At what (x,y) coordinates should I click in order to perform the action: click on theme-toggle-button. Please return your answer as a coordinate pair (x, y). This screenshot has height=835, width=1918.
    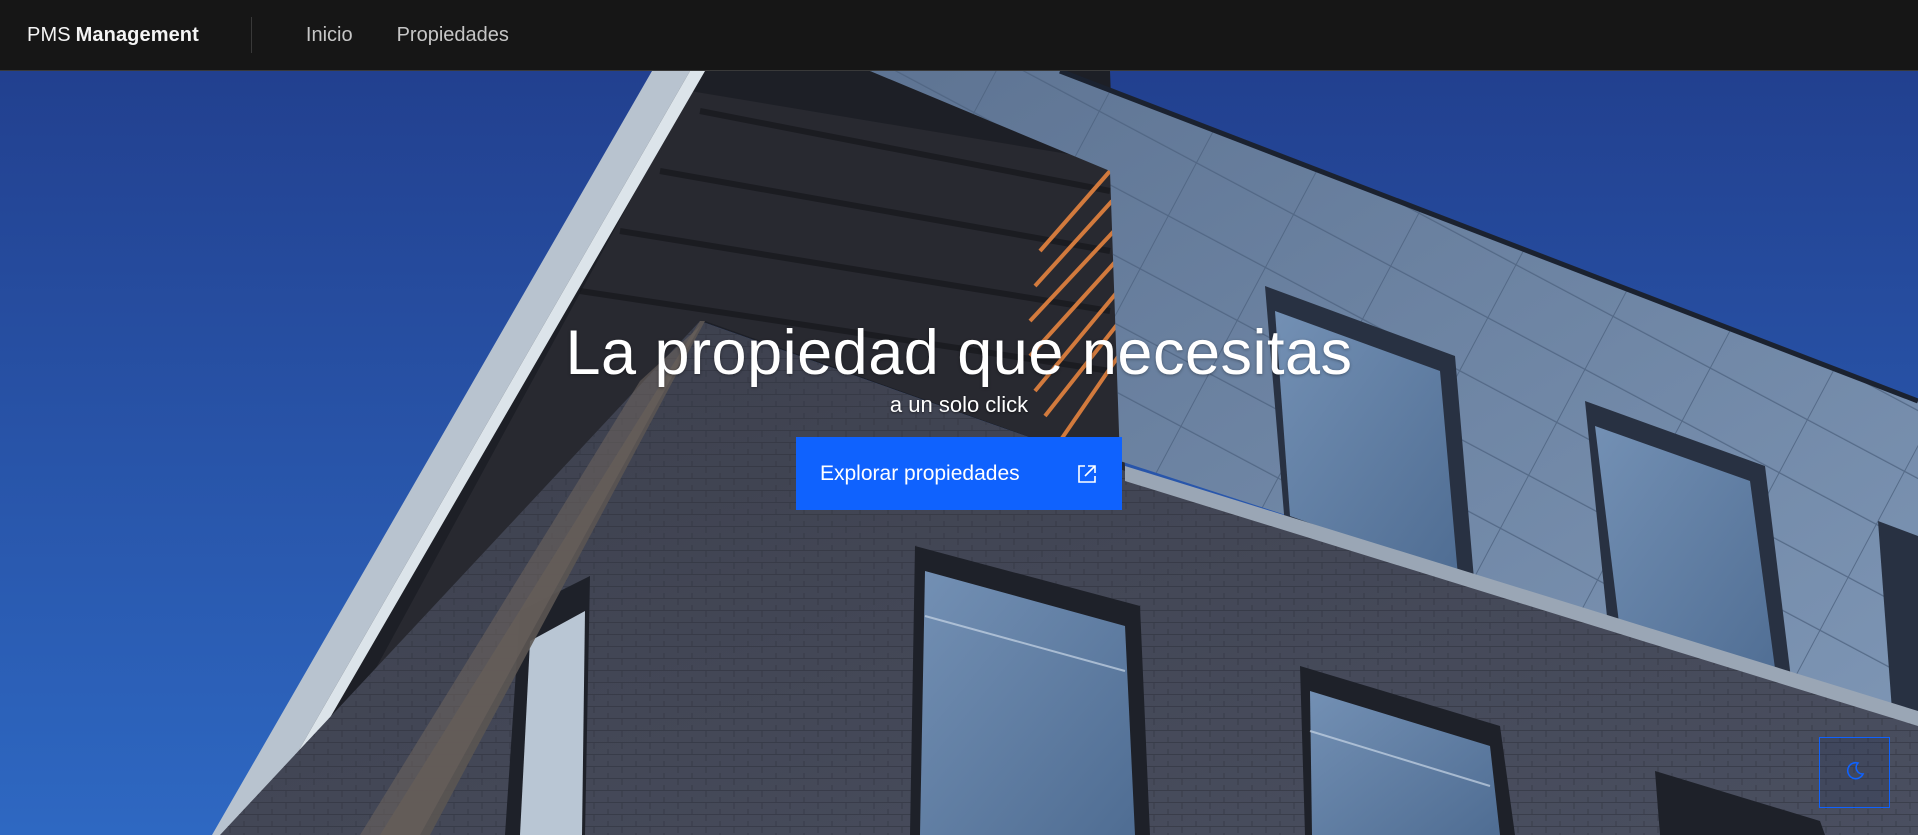
    Looking at the image, I should click on (1854, 772).